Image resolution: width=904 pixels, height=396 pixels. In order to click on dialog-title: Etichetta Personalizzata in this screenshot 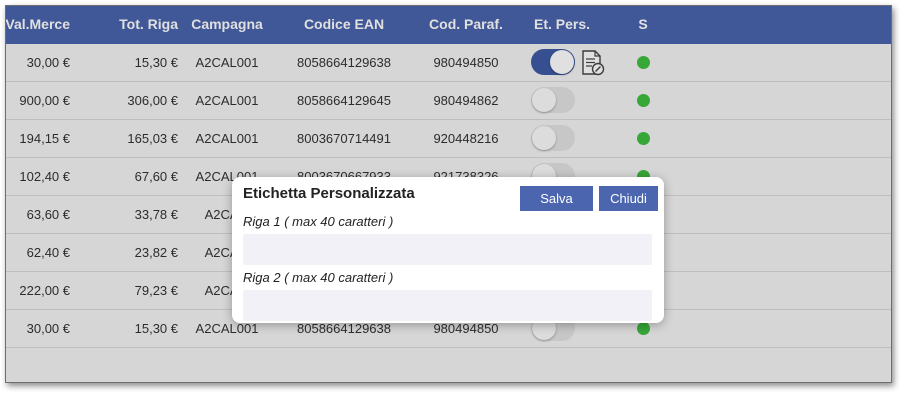, I will do `click(329, 193)`.